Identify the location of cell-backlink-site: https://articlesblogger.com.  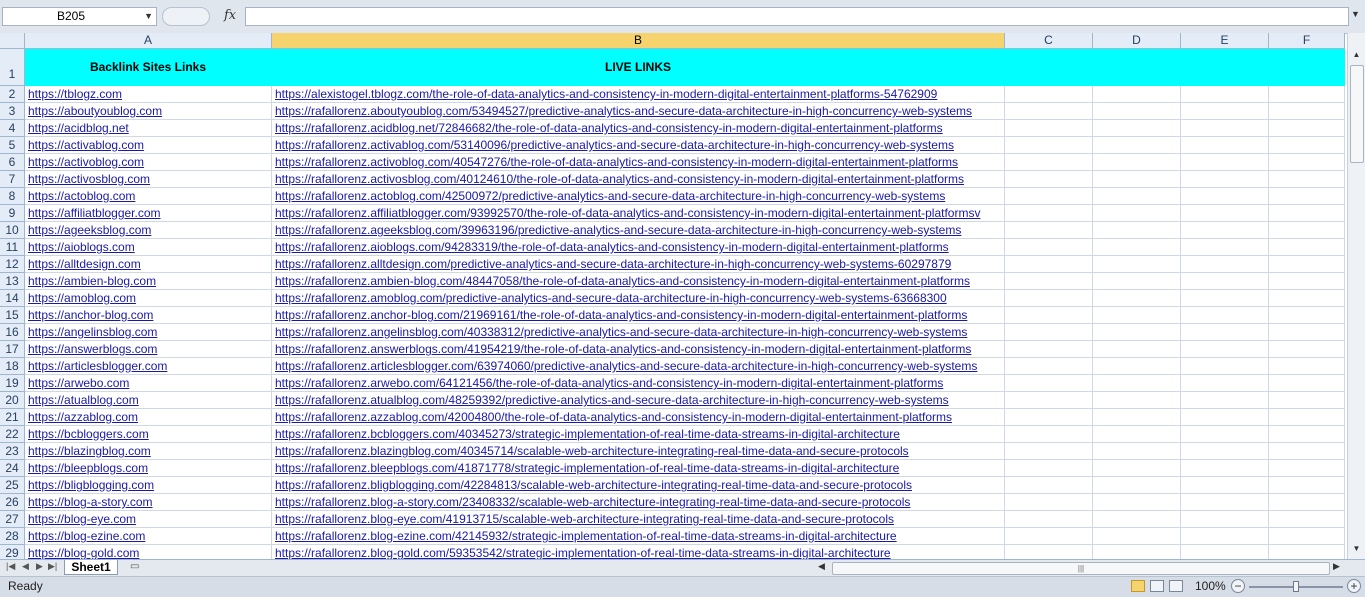
(148, 366).